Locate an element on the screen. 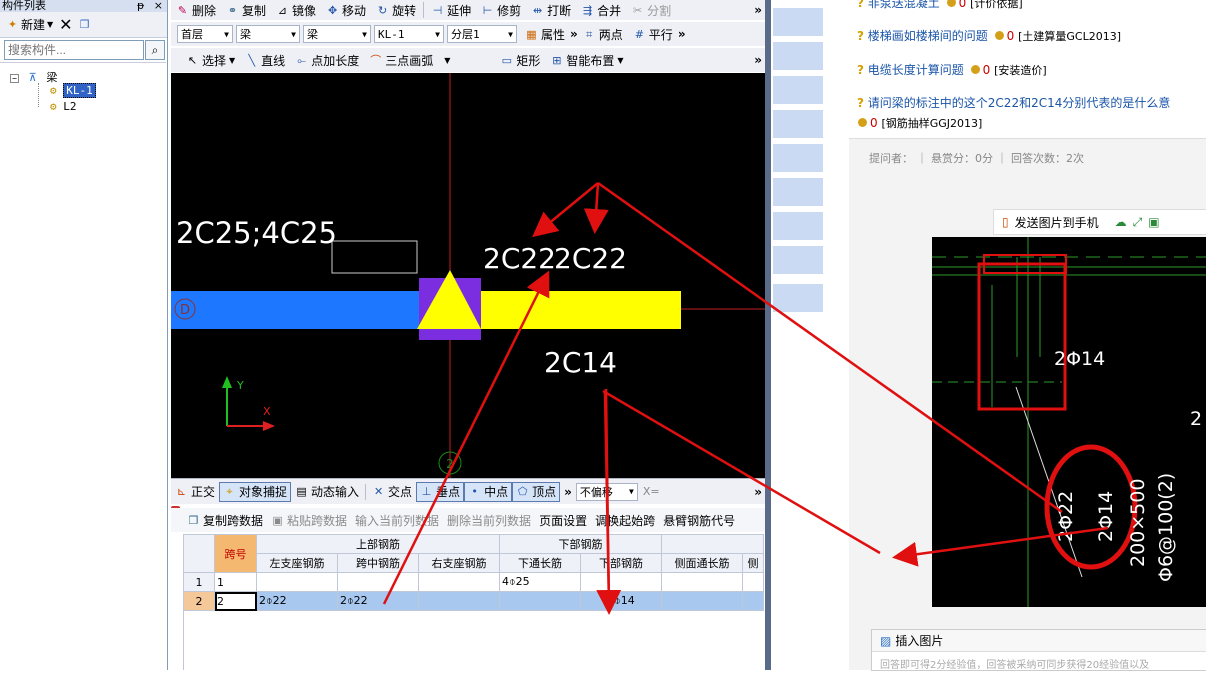 Image resolution: width=1206 pixels, height=675 pixels. insert-image-label: 插入图片 is located at coordinates (919, 641).